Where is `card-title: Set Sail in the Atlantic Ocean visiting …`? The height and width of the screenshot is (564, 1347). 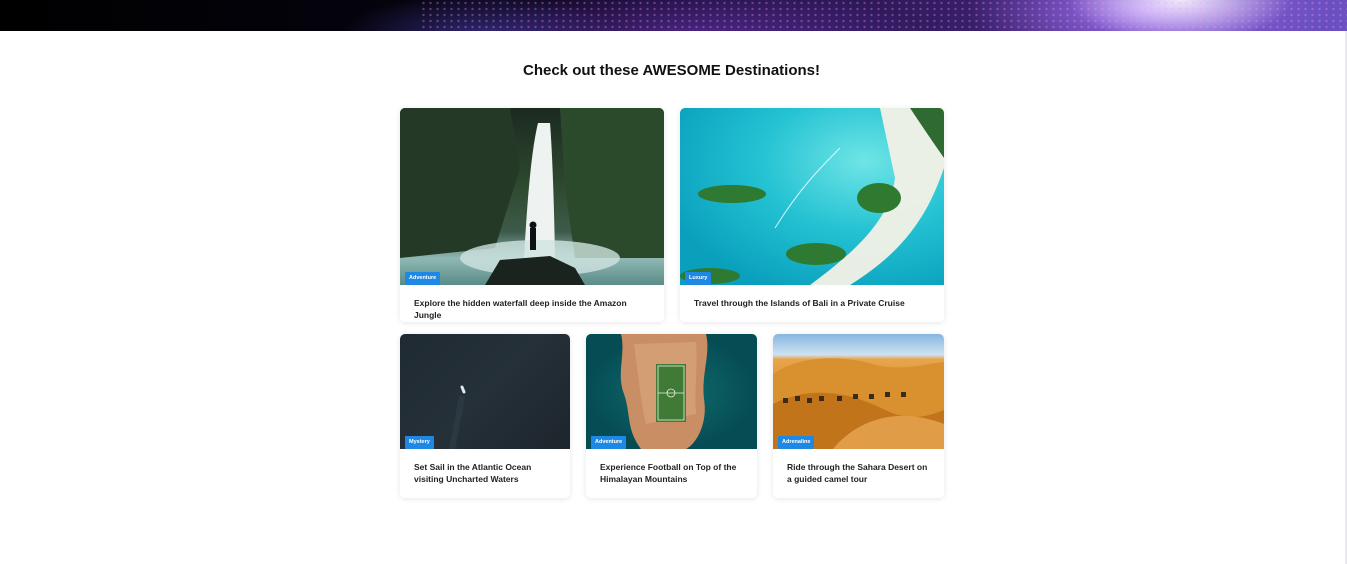 card-title: Set Sail in the Atlantic Ocean visiting … is located at coordinates (485, 467).